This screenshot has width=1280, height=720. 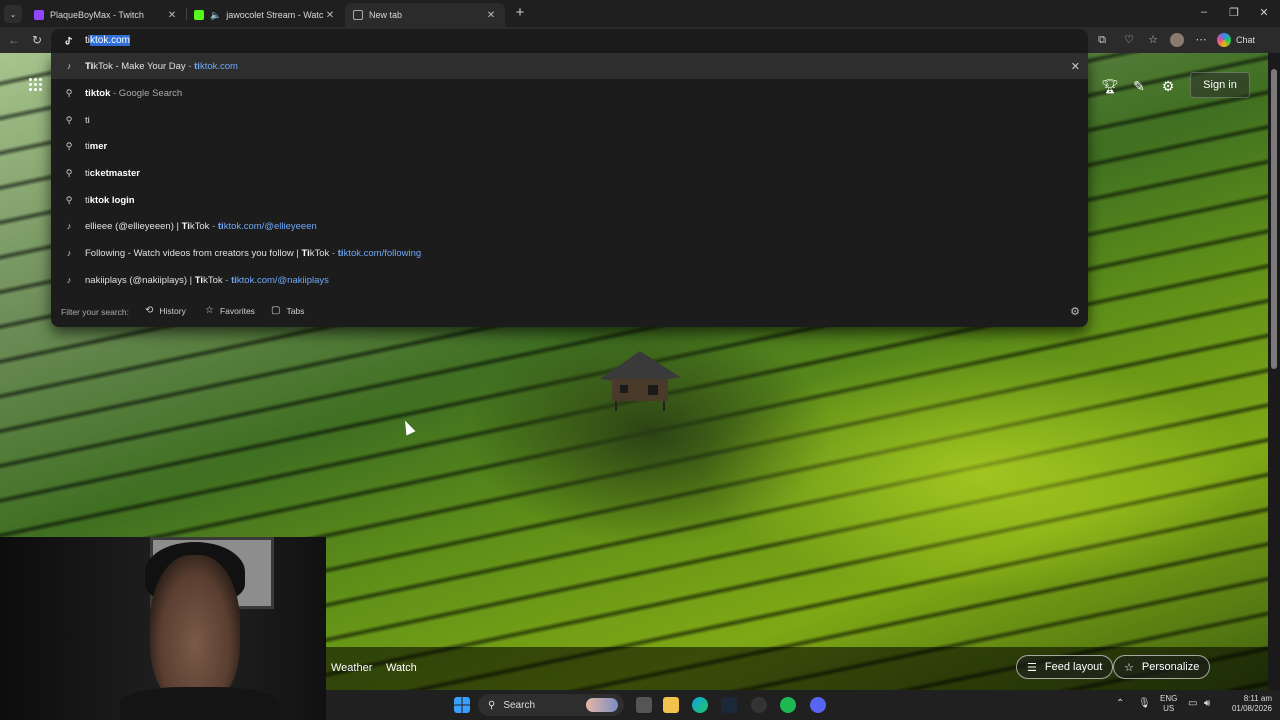 What do you see at coordinates (163, 628) in the screenshot?
I see `webcam-overlay` at bounding box center [163, 628].